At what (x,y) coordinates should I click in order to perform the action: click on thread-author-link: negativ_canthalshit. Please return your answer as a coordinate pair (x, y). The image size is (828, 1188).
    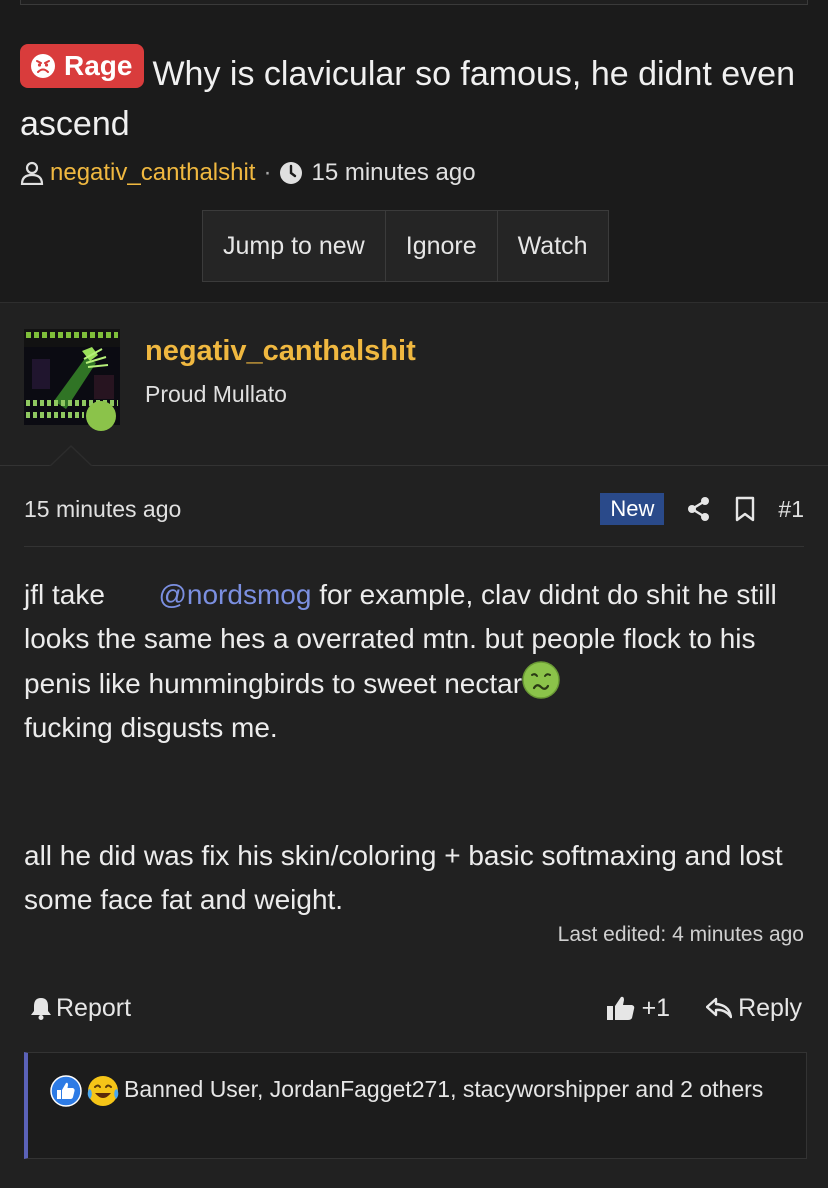
    Looking at the image, I should click on (152, 173).